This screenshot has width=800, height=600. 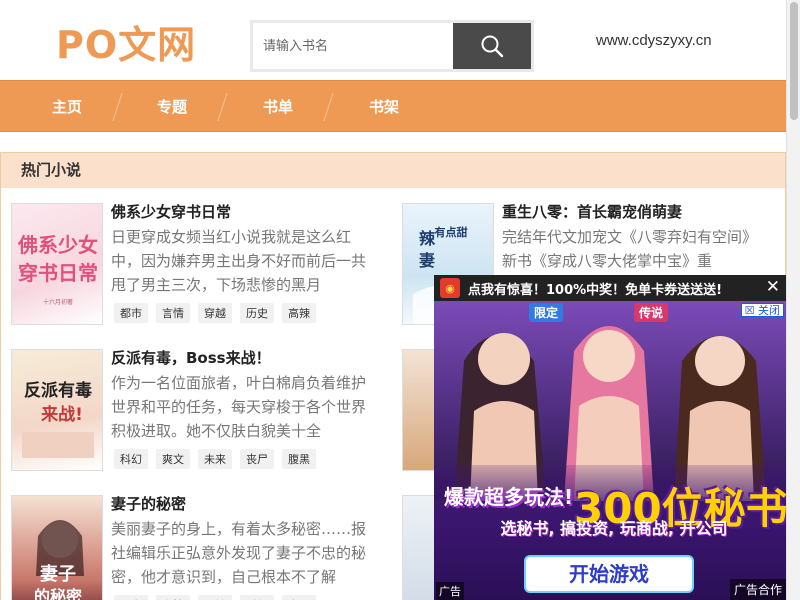 What do you see at coordinates (278, 107) in the screenshot?
I see `nav-item-booklist: 书单` at bounding box center [278, 107].